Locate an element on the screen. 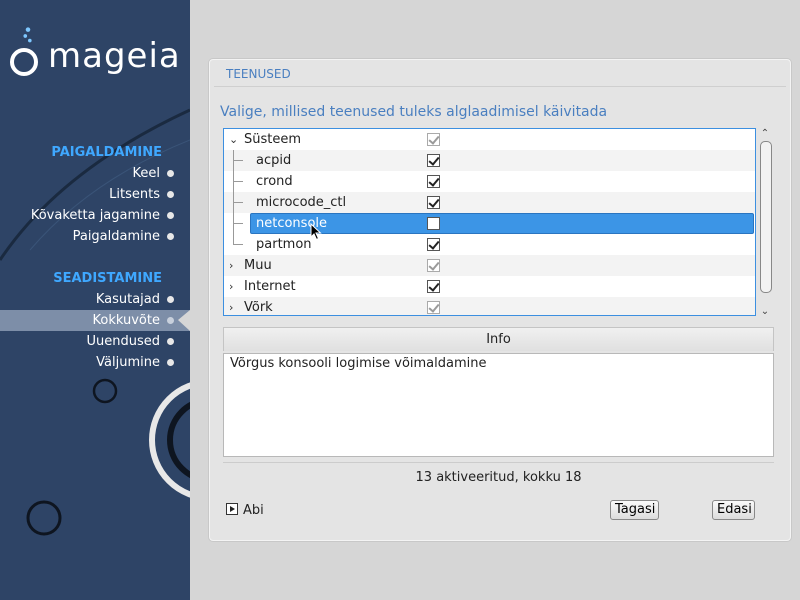 The image size is (800, 600). panel-title: TEENUSED is located at coordinates (258, 74).